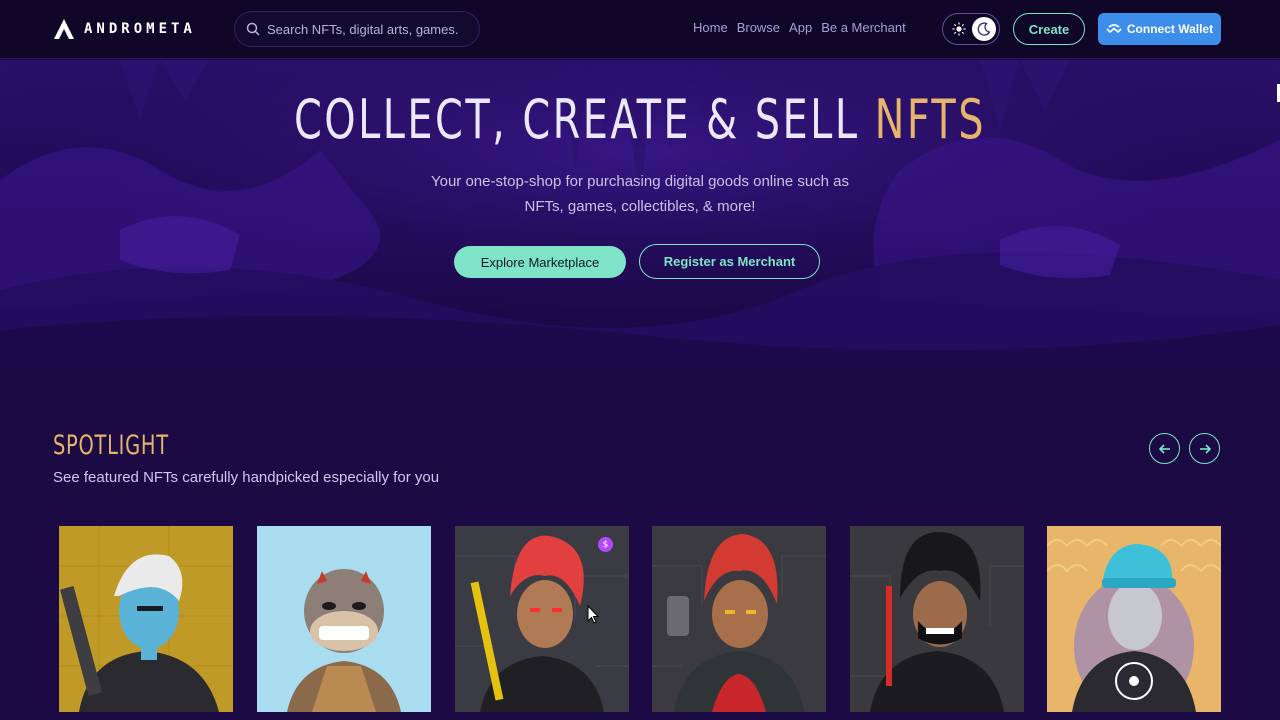 This screenshot has height=720, width=1280. What do you see at coordinates (959, 29) in the screenshot?
I see `sun-icon` at bounding box center [959, 29].